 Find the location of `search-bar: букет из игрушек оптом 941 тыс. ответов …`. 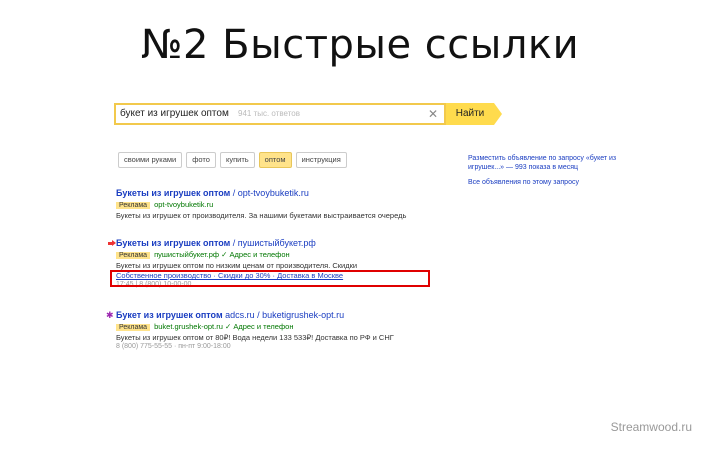

search-bar: букет из игрушек оптом 941 тыс. ответов … is located at coordinates (308, 114).